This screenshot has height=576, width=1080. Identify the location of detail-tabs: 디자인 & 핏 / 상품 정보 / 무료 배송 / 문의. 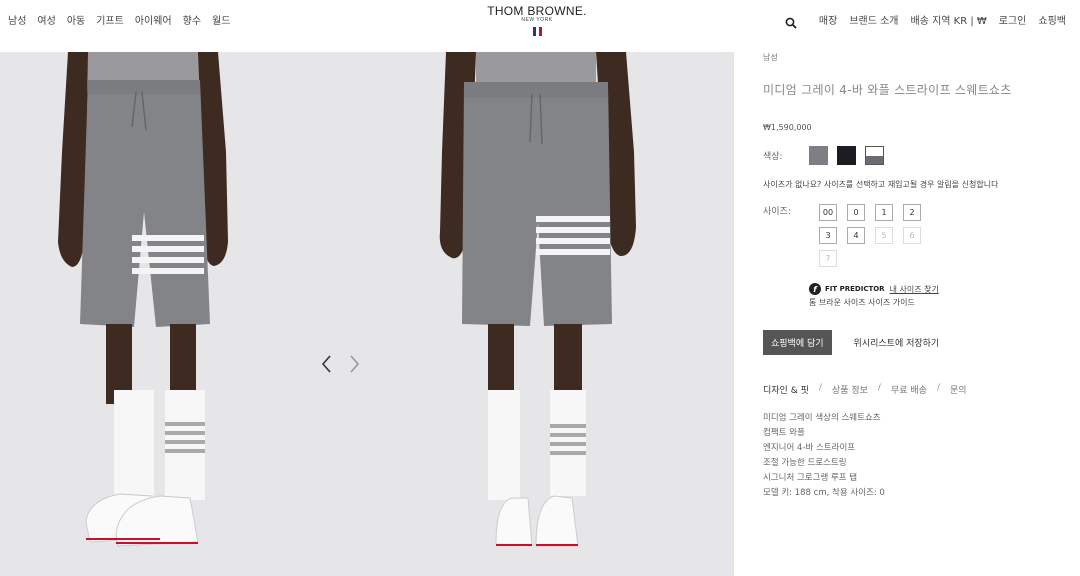
(865, 389).